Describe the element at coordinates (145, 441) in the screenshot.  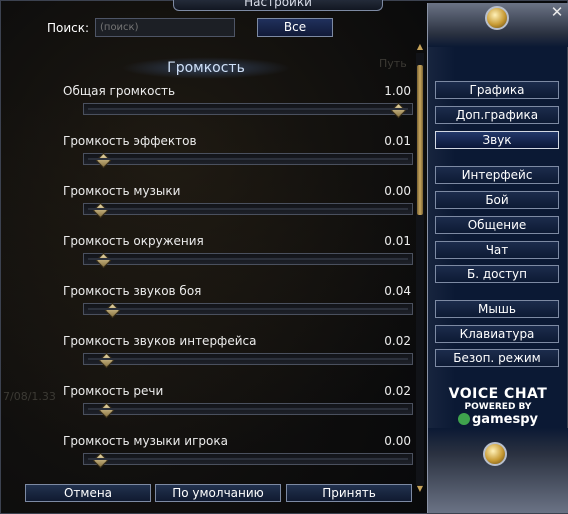
I see `setting-label: Громкость музыки игрока` at that location.